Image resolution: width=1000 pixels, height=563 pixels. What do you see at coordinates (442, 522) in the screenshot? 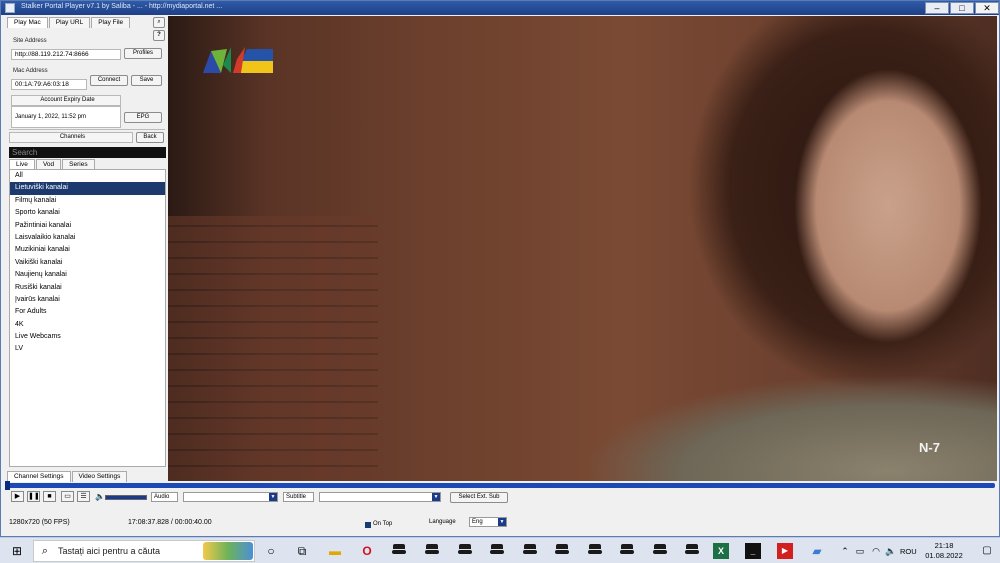
I see `language-label: Language` at bounding box center [442, 522].